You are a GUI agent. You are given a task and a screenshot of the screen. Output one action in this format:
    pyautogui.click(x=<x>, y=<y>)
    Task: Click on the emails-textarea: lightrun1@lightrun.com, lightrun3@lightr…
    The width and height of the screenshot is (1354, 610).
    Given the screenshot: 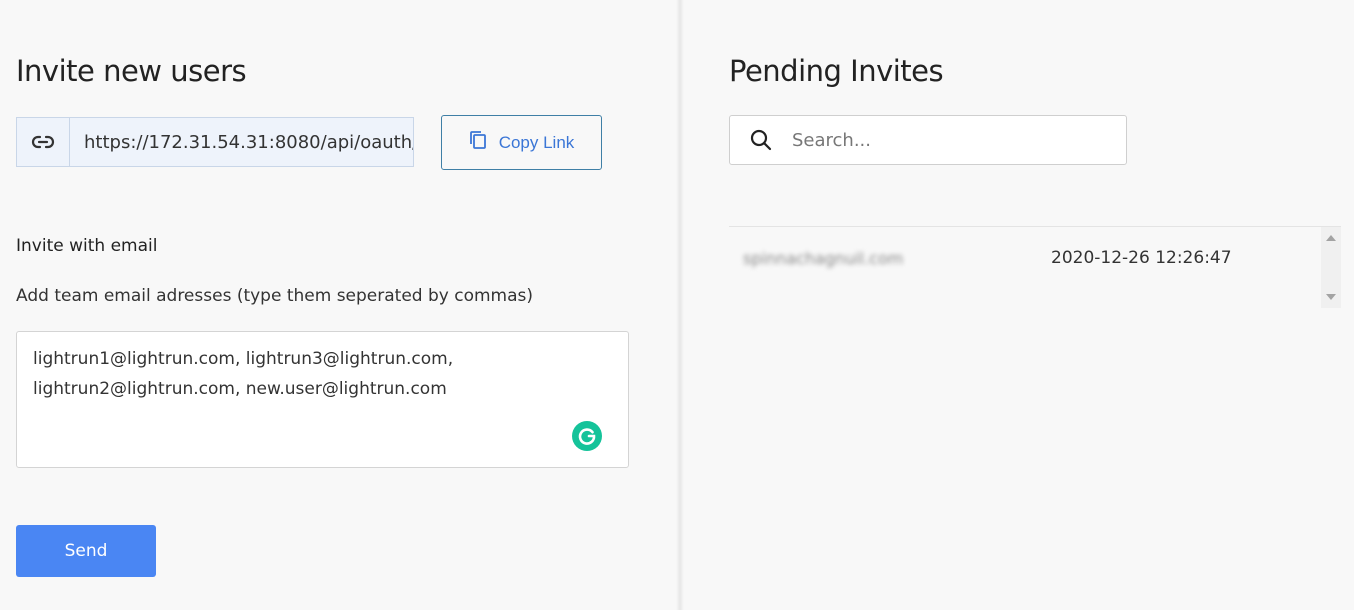 What is the action you would take?
    pyautogui.click(x=322, y=399)
    